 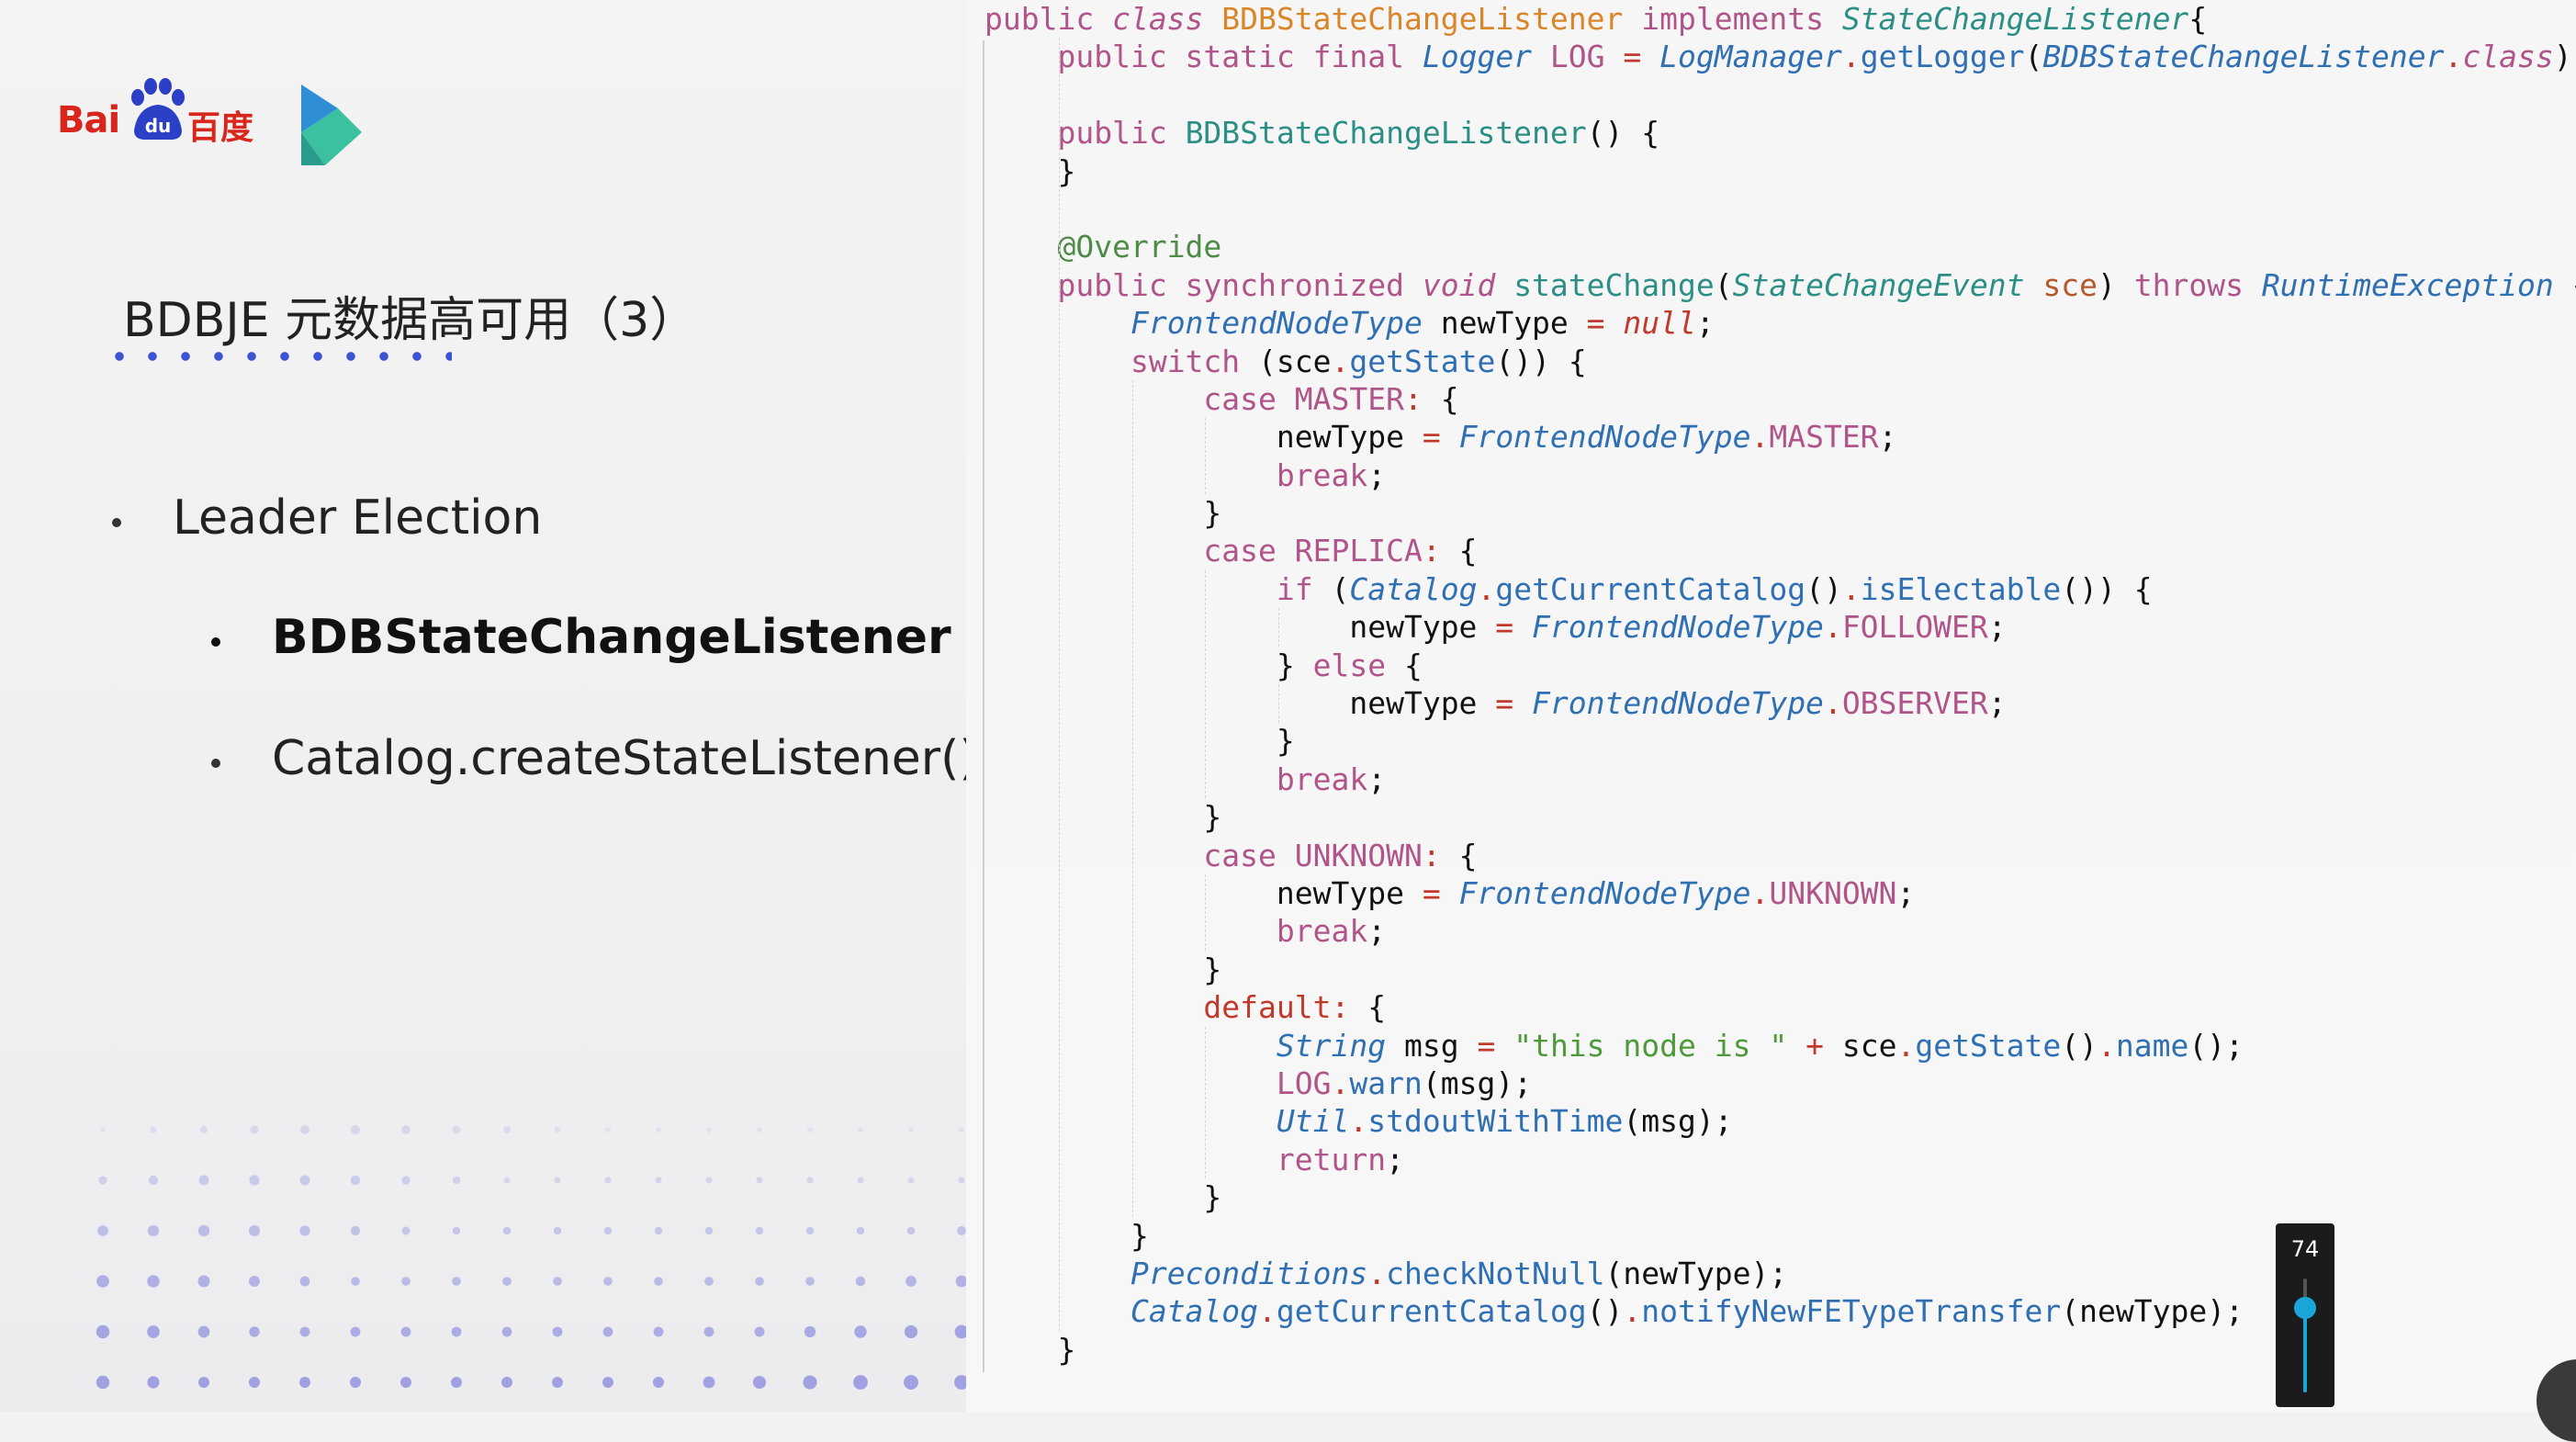 What do you see at coordinates (215, 642) in the screenshot?
I see `bullet-dot` at bounding box center [215, 642].